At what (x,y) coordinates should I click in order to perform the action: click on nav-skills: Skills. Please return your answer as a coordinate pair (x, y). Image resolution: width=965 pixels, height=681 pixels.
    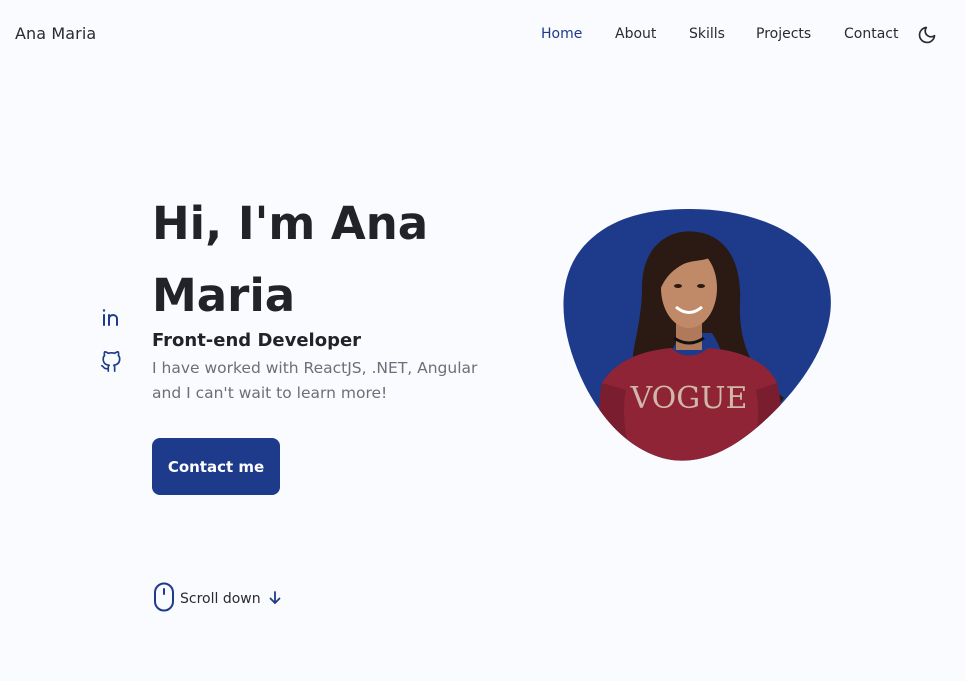
    Looking at the image, I should click on (707, 34).